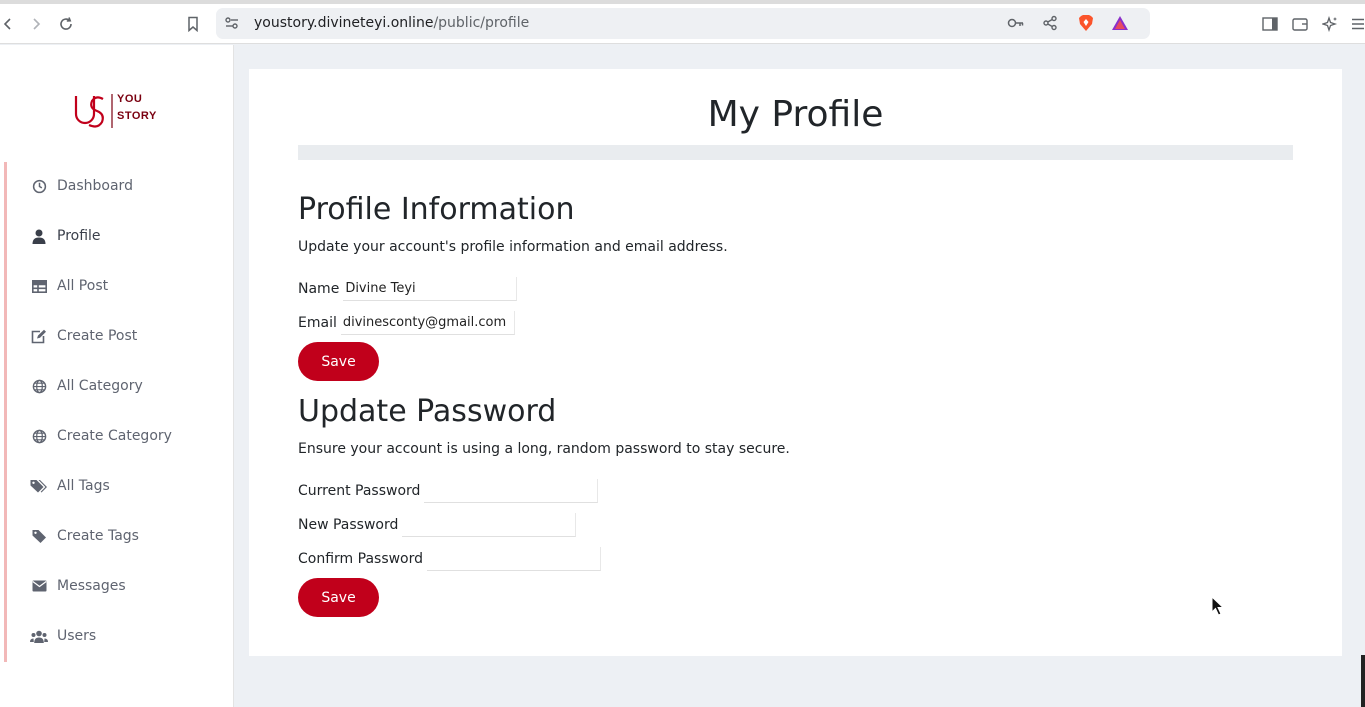 The height and width of the screenshot is (707, 1365). Describe the element at coordinates (97, 336) in the screenshot. I see `sidebar-item-label: Create Post` at that location.